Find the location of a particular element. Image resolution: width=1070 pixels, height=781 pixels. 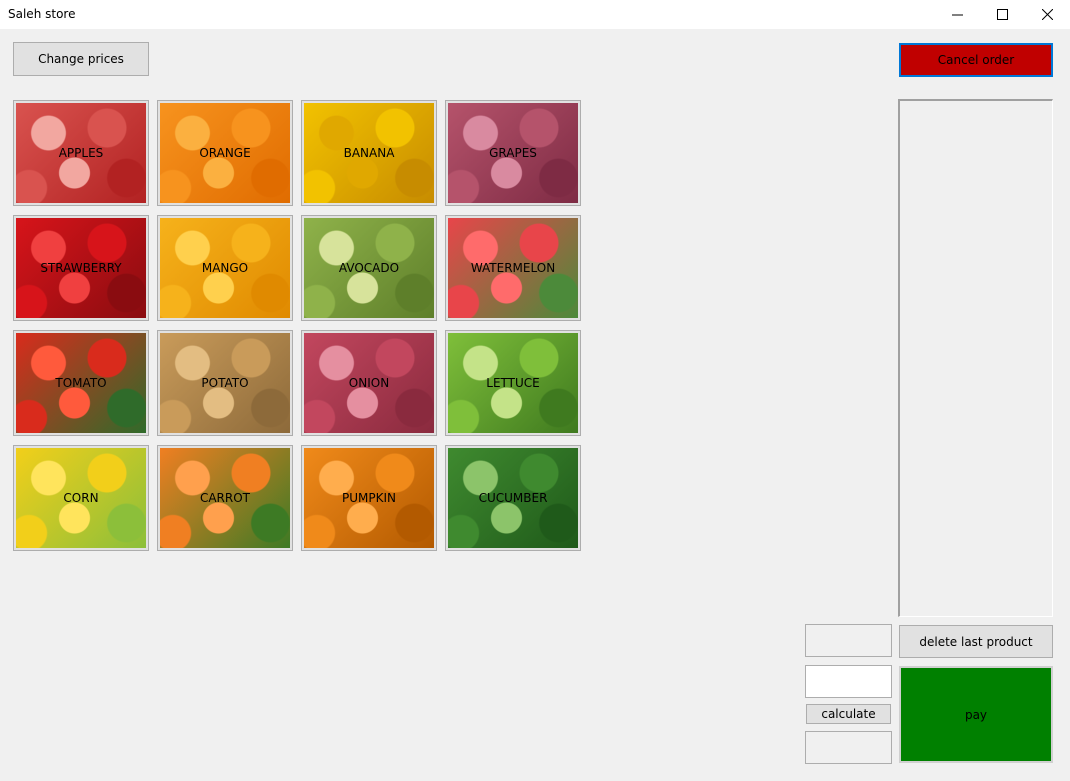

title-bar: Saleh store is located at coordinates (535, 14).